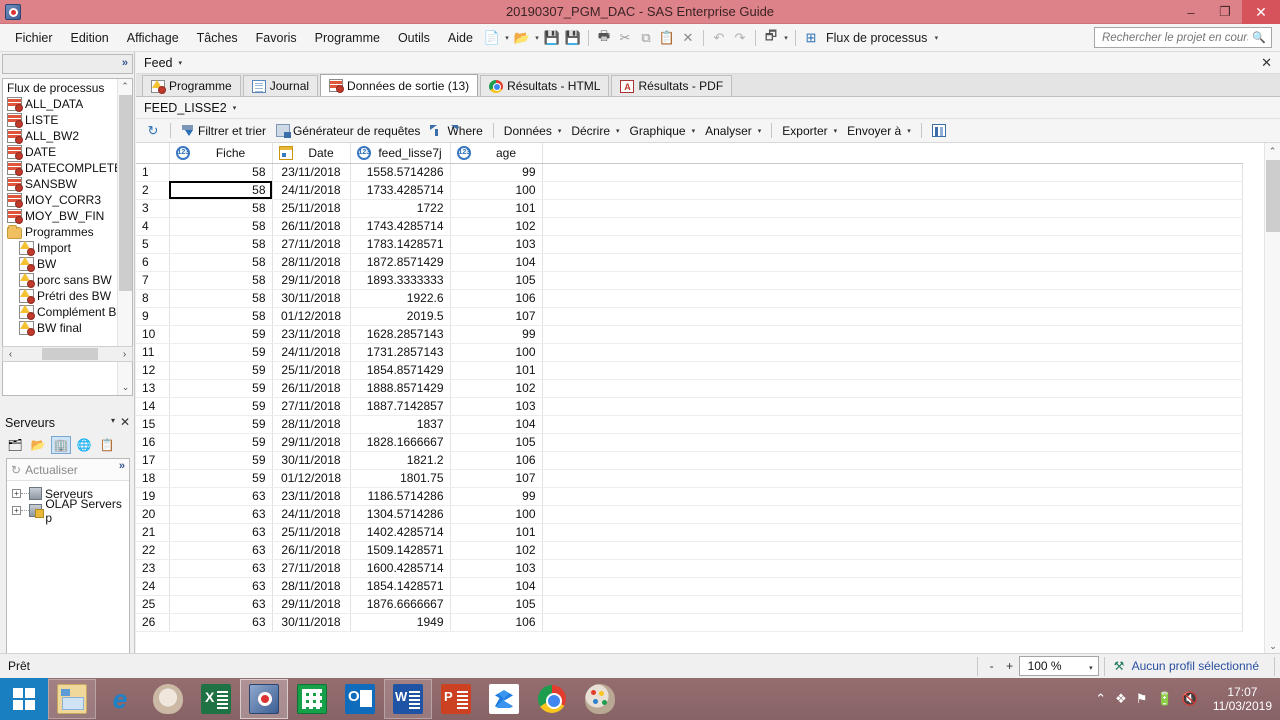 Image resolution: width=1280 pixels, height=720 pixels. Describe the element at coordinates (496, 226) in the screenshot. I see `cell-age: 102` at that location.